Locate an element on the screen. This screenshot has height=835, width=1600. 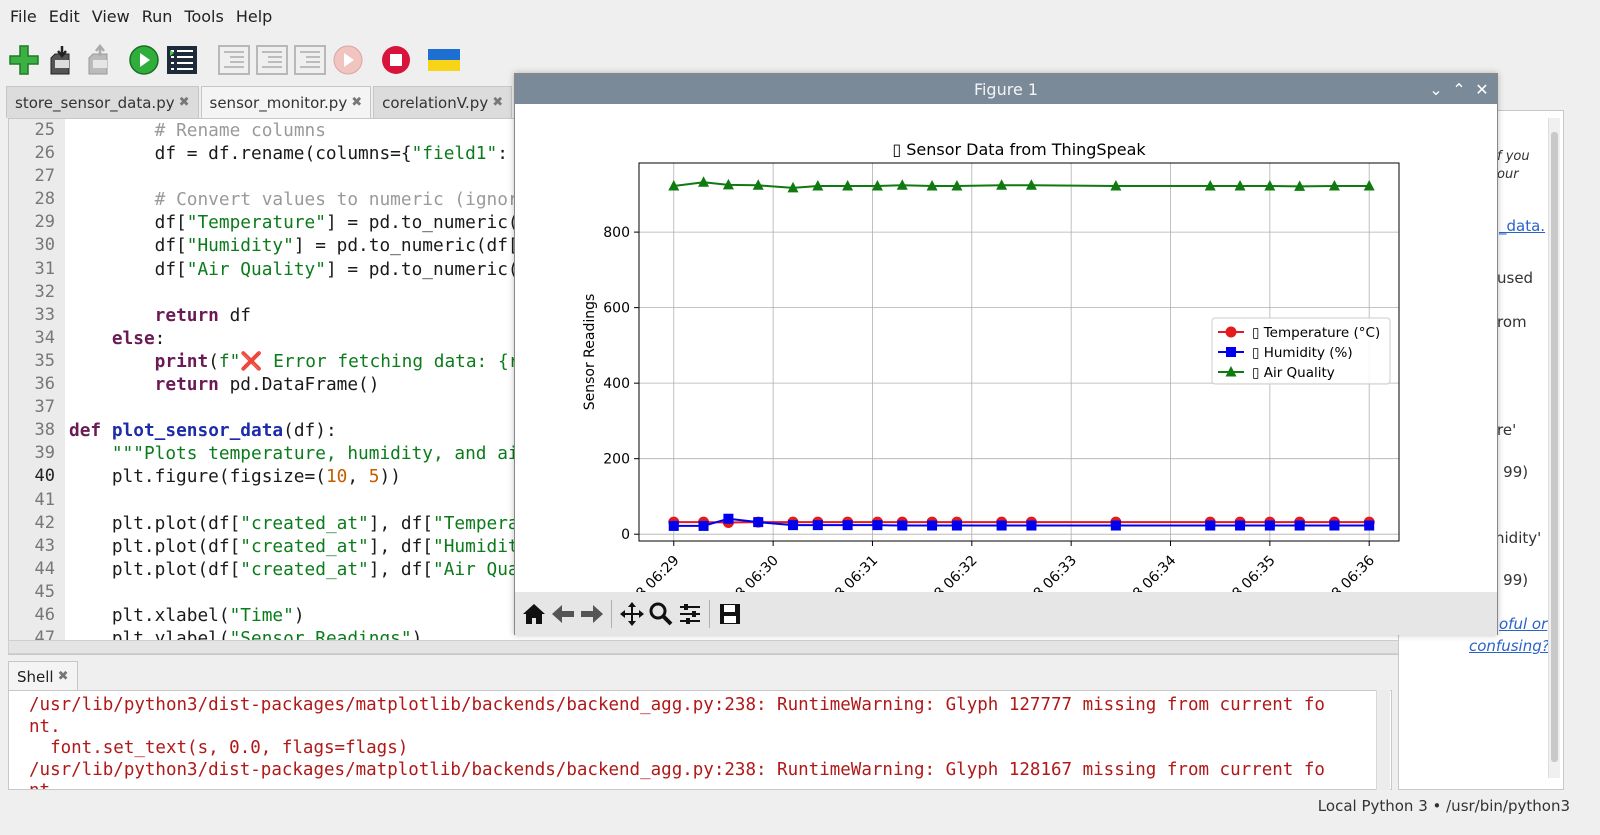
code-token: 5 is located at coordinates (374, 477).